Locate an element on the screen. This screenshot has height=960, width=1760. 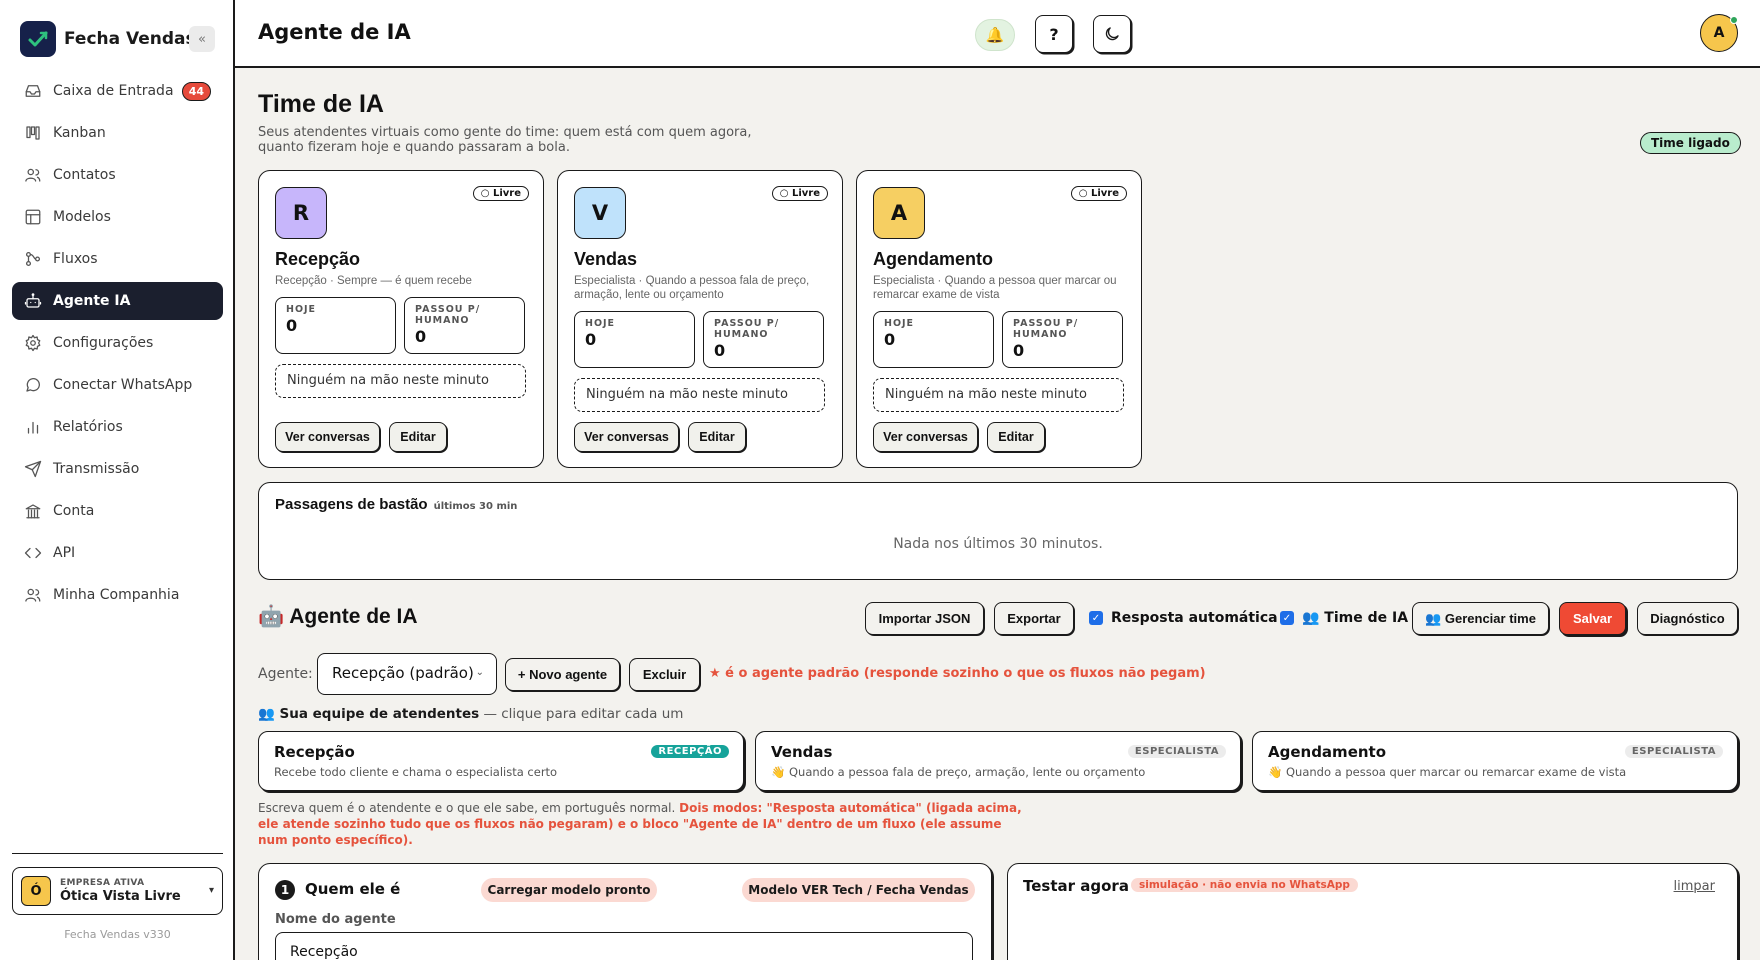
handoffs-window-tag: últimos 30 min is located at coordinates (475, 506).